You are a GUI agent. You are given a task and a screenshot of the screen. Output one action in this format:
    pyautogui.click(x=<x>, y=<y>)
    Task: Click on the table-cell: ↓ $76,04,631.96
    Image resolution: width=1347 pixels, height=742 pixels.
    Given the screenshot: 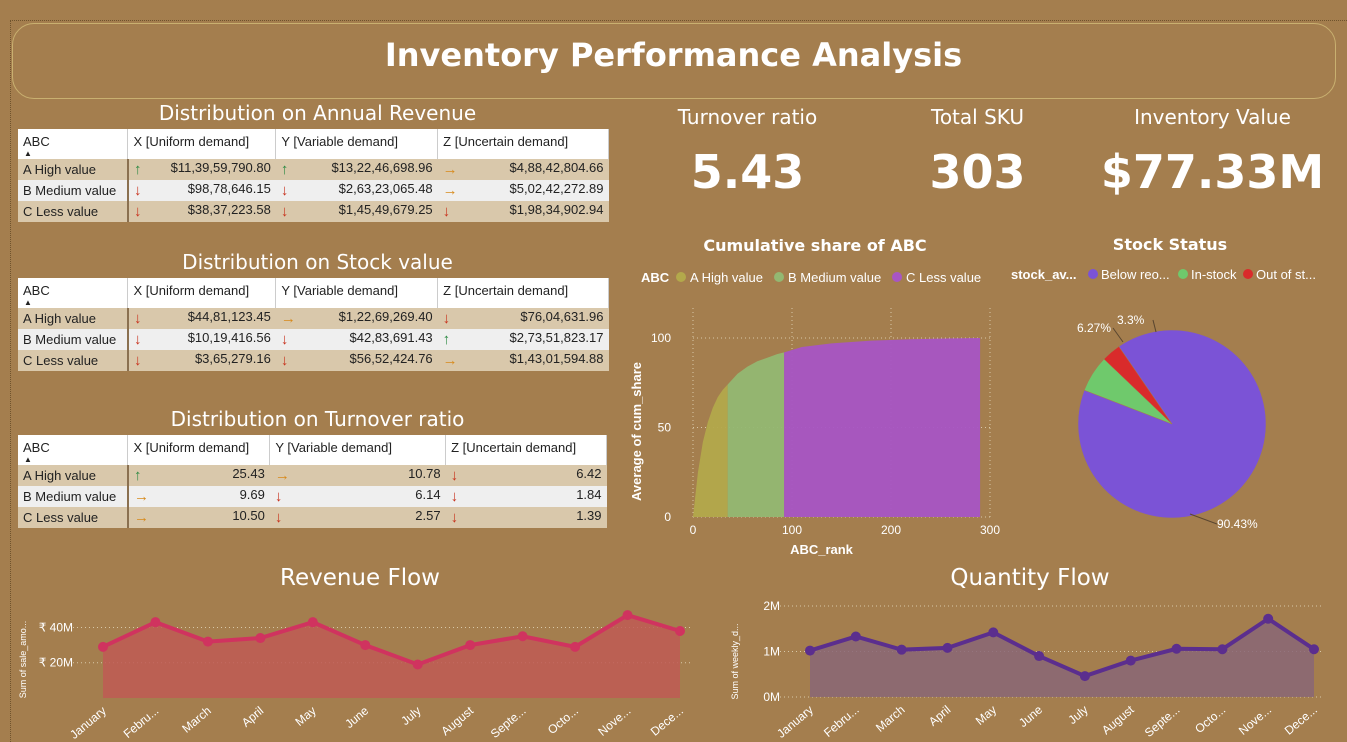 What is the action you would take?
    pyautogui.click(x=523, y=318)
    